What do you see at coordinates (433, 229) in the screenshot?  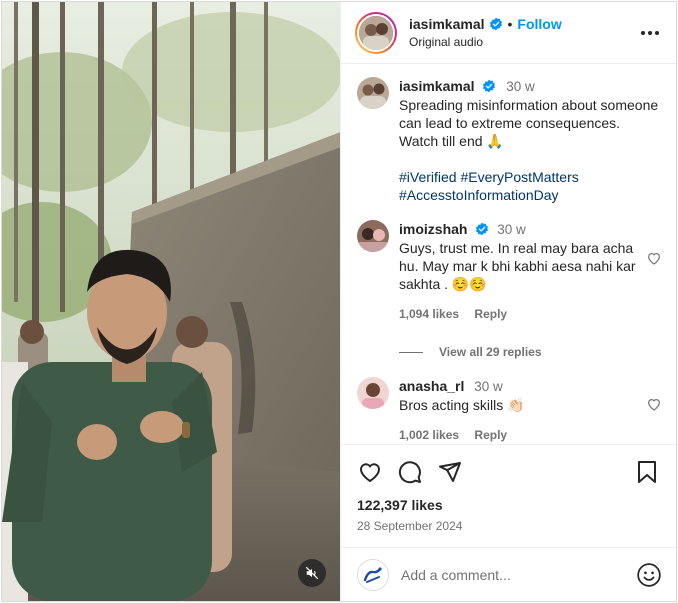 I see `commenter-username: imoizshah` at bounding box center [433, 229].